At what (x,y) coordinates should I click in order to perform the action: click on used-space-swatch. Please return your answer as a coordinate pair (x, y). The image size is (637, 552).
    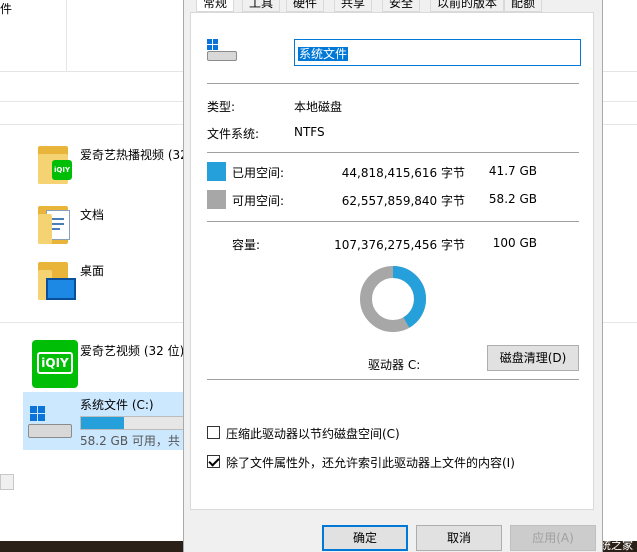
    Looking at the image, I should click on (216, 171).